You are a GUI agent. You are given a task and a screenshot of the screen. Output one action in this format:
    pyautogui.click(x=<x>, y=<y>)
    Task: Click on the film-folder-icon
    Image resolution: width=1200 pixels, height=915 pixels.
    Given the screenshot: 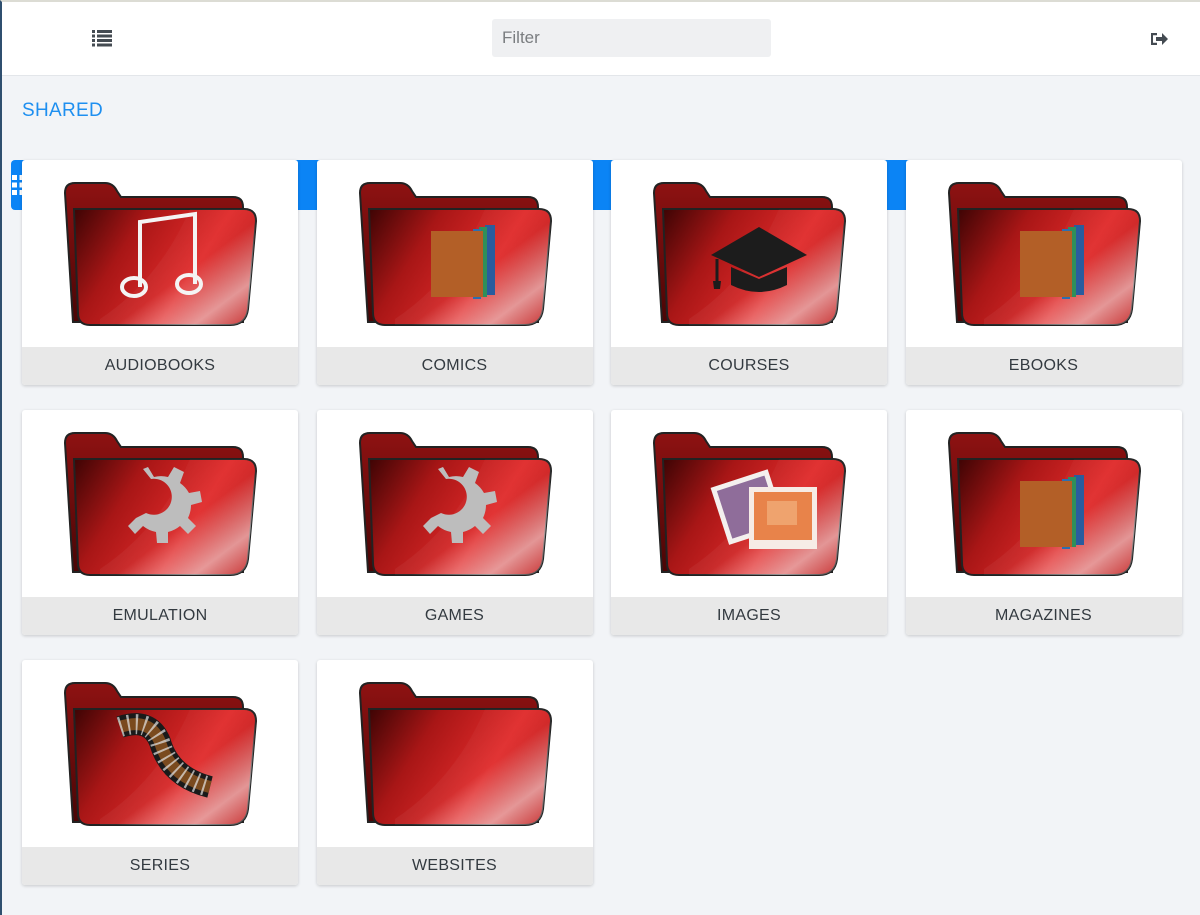 What is the action you would take?
    pyautogui.click(x=160, y=753)
    